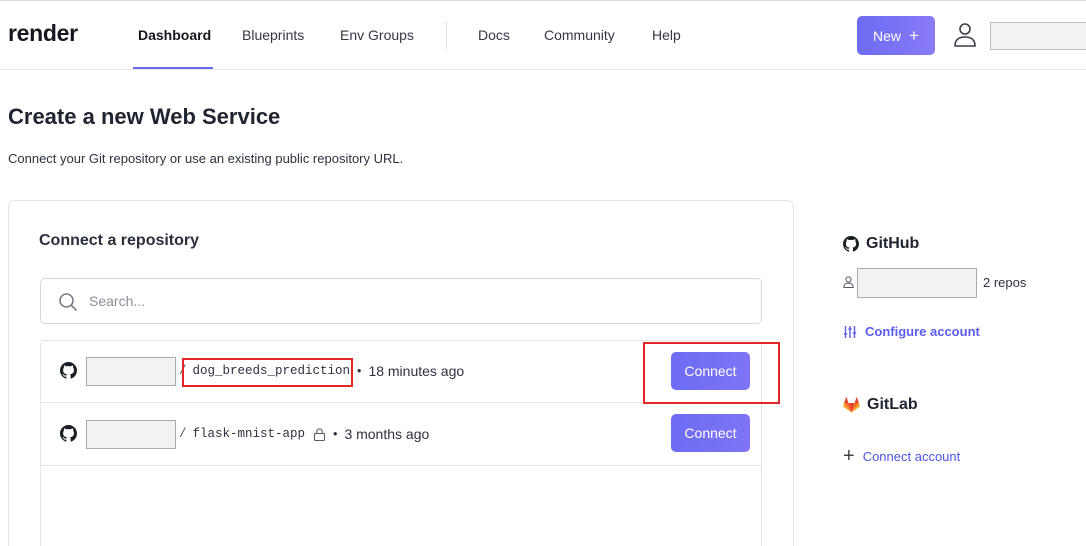 This screenshot has height=546, width=1086. I want to click on new-button: New +, so click(896, 35).